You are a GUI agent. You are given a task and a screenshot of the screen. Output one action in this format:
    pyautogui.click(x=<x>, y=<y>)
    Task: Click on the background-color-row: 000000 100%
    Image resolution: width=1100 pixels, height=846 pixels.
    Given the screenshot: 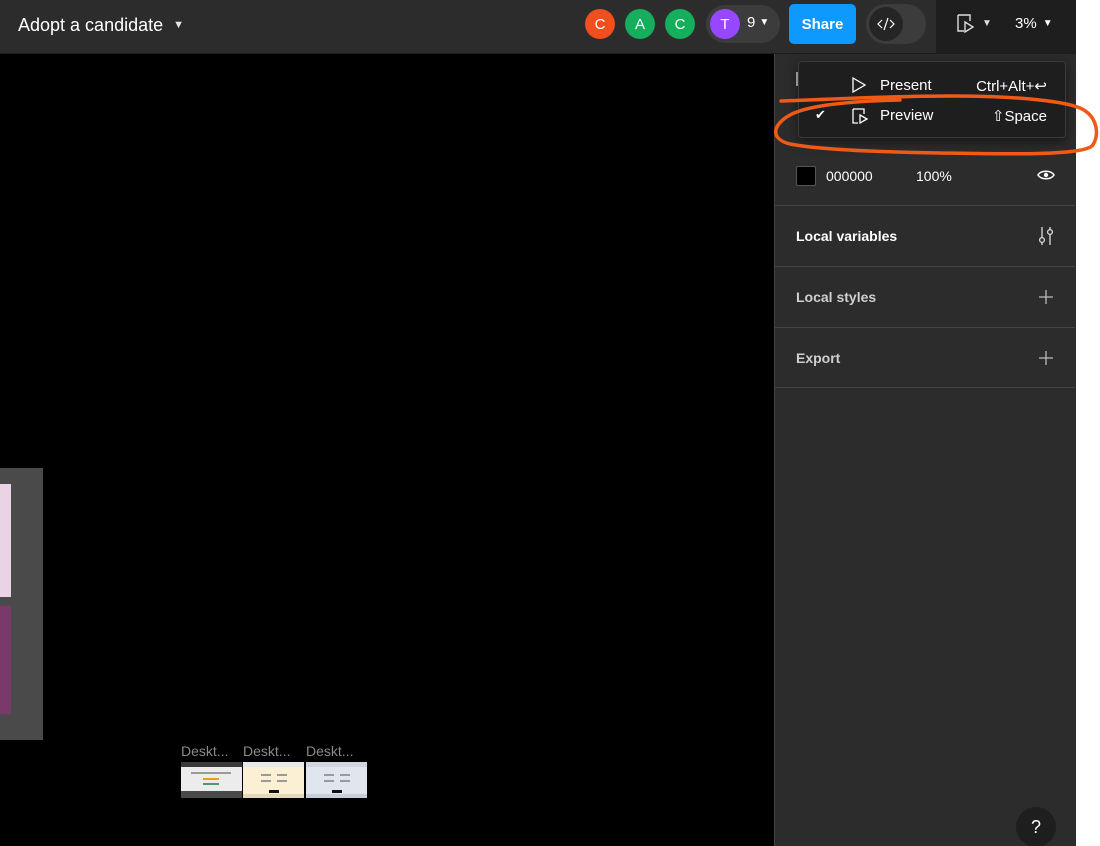 What is the action you would take?
    pyautogui.click(x=928, y=176)
    